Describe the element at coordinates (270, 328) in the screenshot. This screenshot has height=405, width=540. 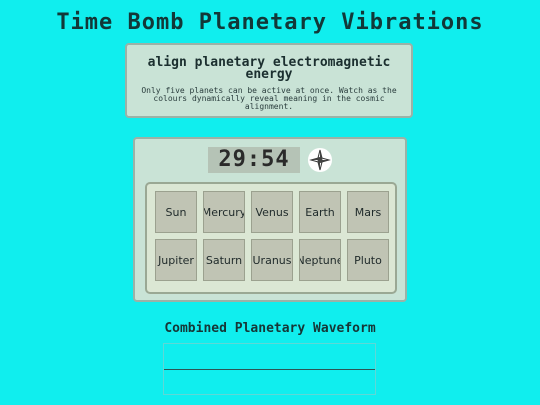
I see `waveform-title: Combined Planetary Waveform` at that location.